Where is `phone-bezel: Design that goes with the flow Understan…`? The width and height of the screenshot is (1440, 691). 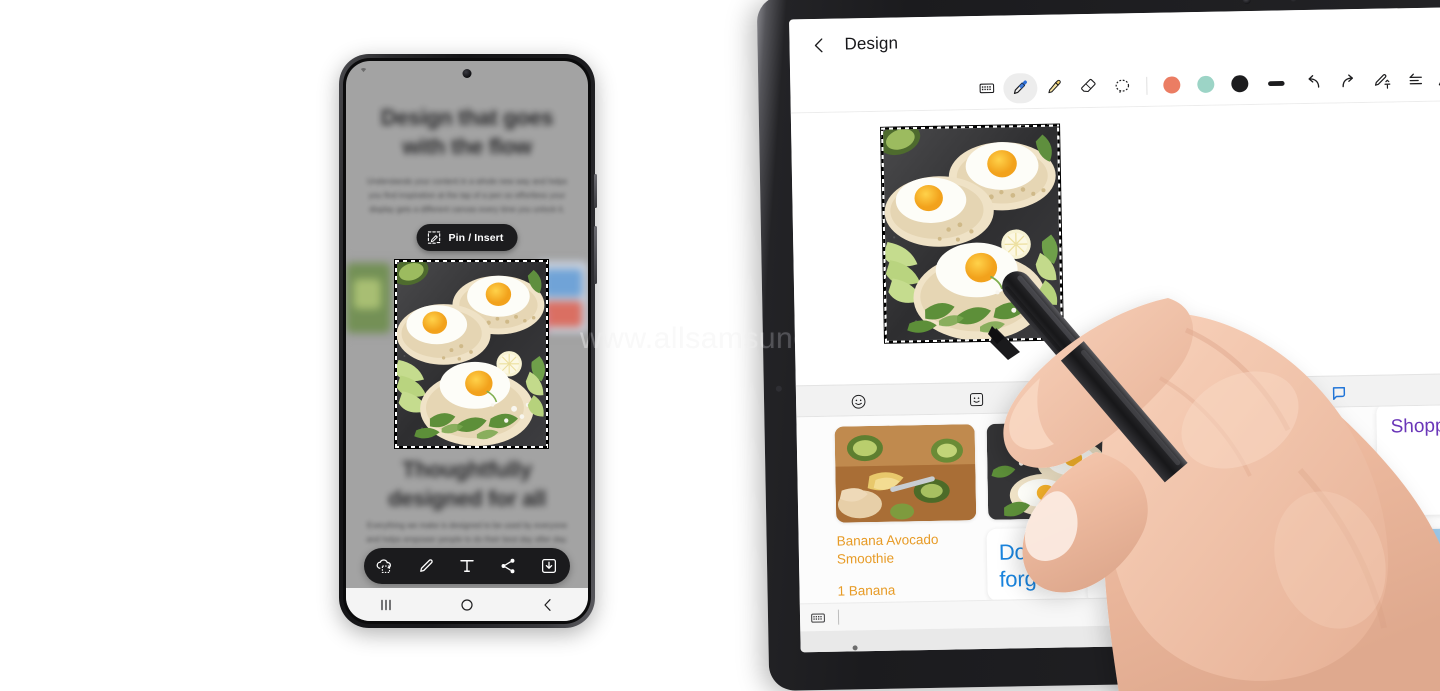 phone-bezel: Design that goes with the flow Understan… is located at coordinates (467, 341).